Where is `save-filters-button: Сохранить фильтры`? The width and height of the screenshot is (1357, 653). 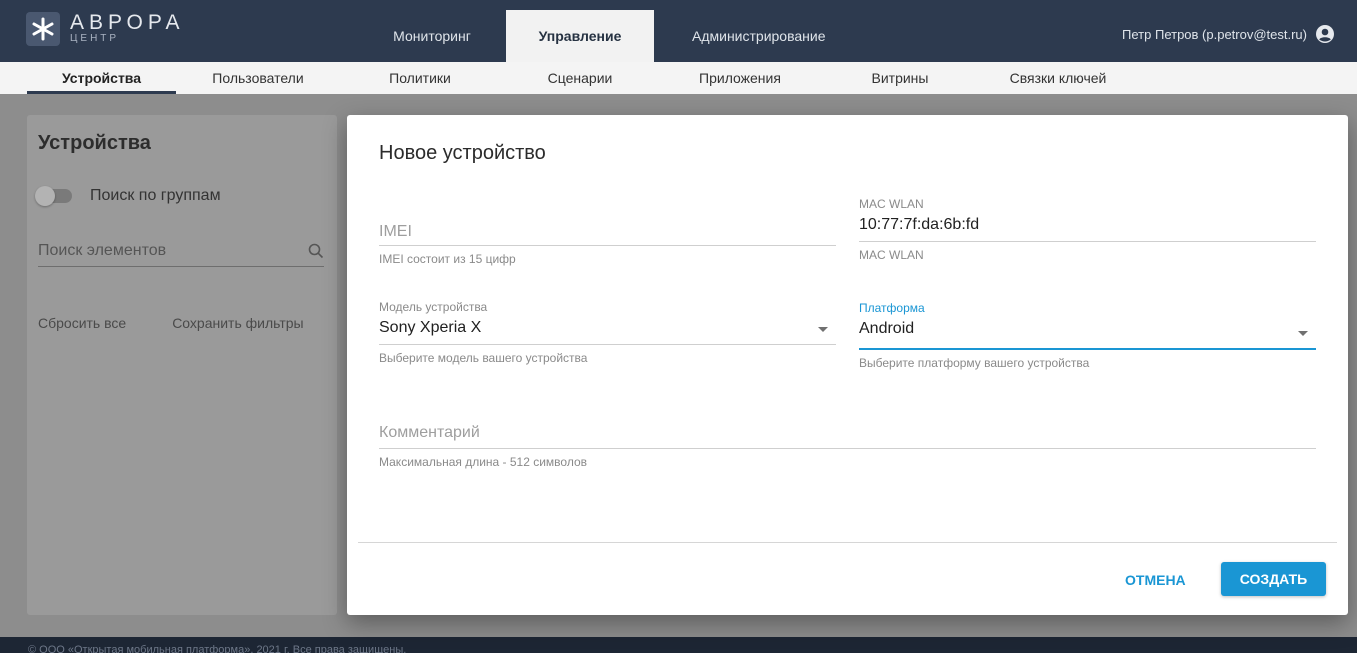 save-filters-button: Сохранить фильтры is located at coordinates (237, 323).